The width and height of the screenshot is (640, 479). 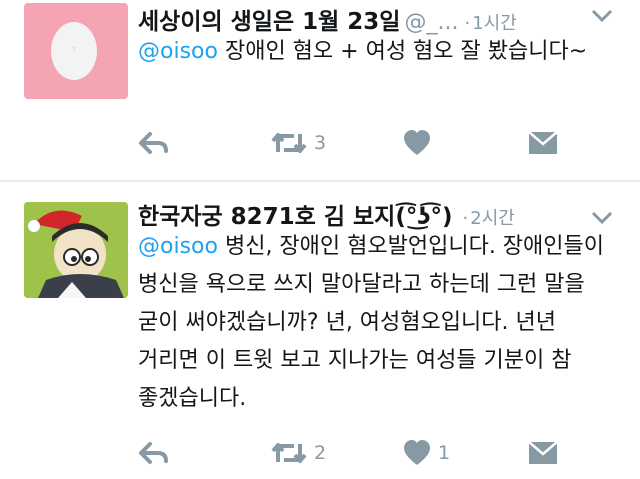 What do you see at coordinates (492, 218) in the screenshot?
I see `timestamp: 2시간` at bounding box center [492, 218].